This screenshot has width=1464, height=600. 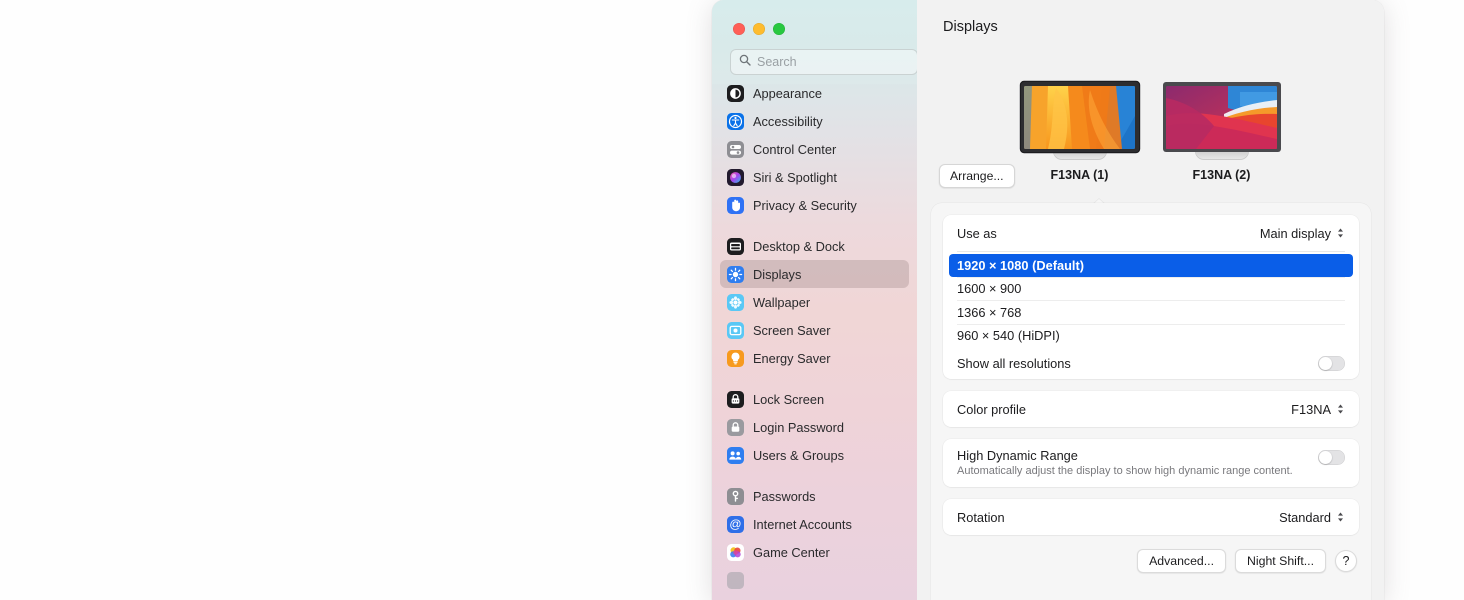 I want to click on sidebar-item-desktop-dock: Desktop & Dock, so click(x=814, y=246).